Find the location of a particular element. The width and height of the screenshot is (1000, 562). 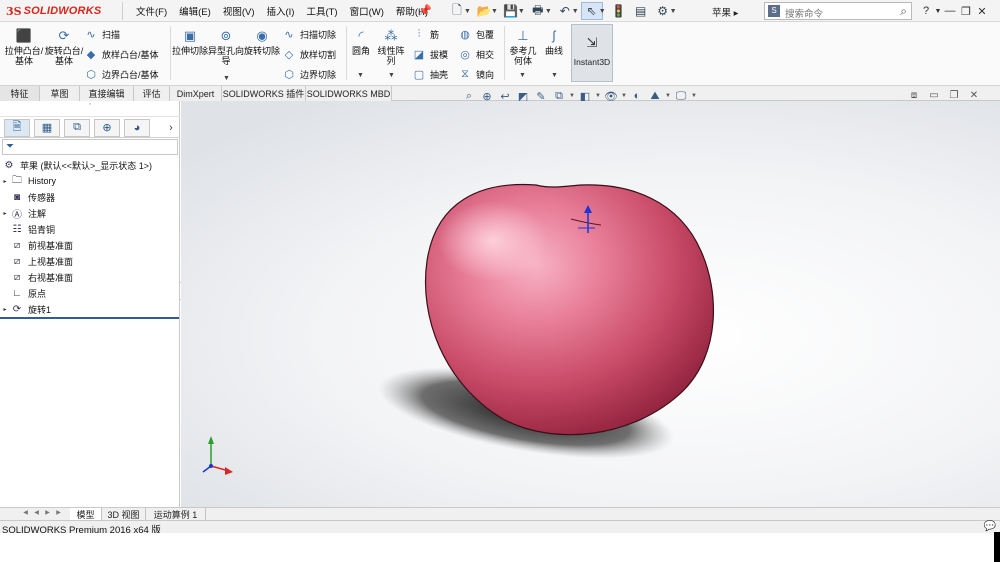

first-tab-icon: ◀ is located at coordinates (25, 512).